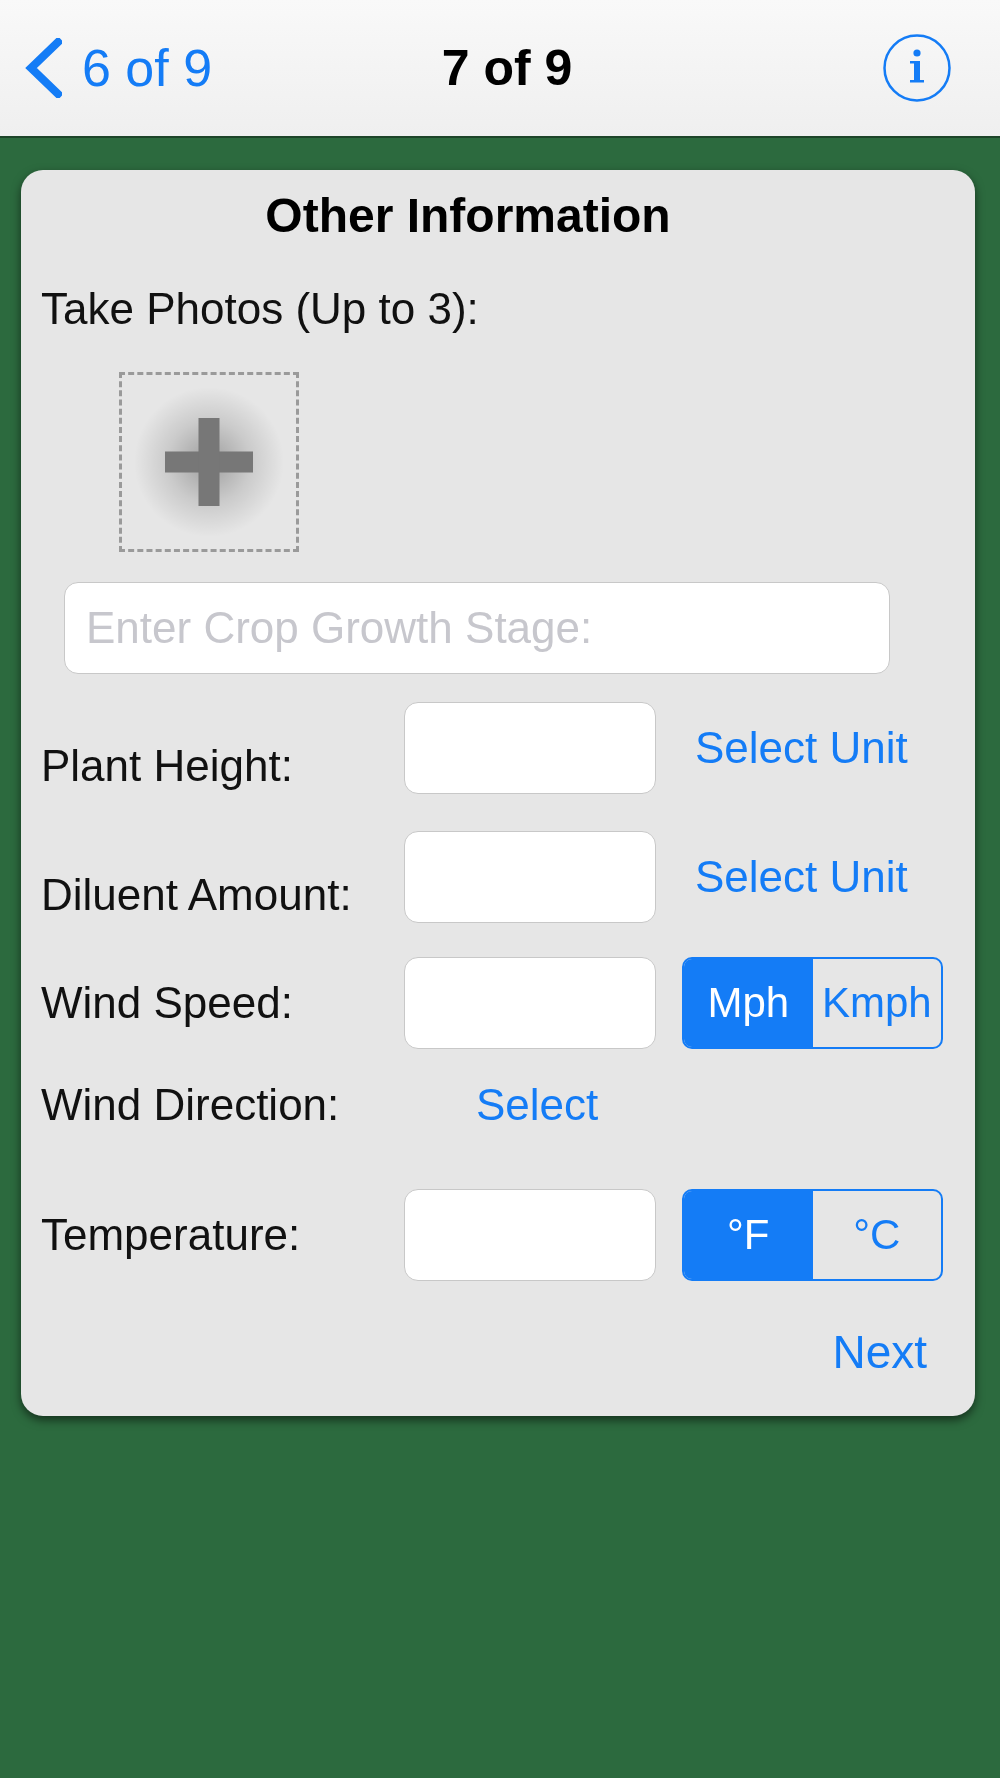 This screenshot has height=1778, width=1000. I want to click on unit-segment: °F, so click(748, 1235).